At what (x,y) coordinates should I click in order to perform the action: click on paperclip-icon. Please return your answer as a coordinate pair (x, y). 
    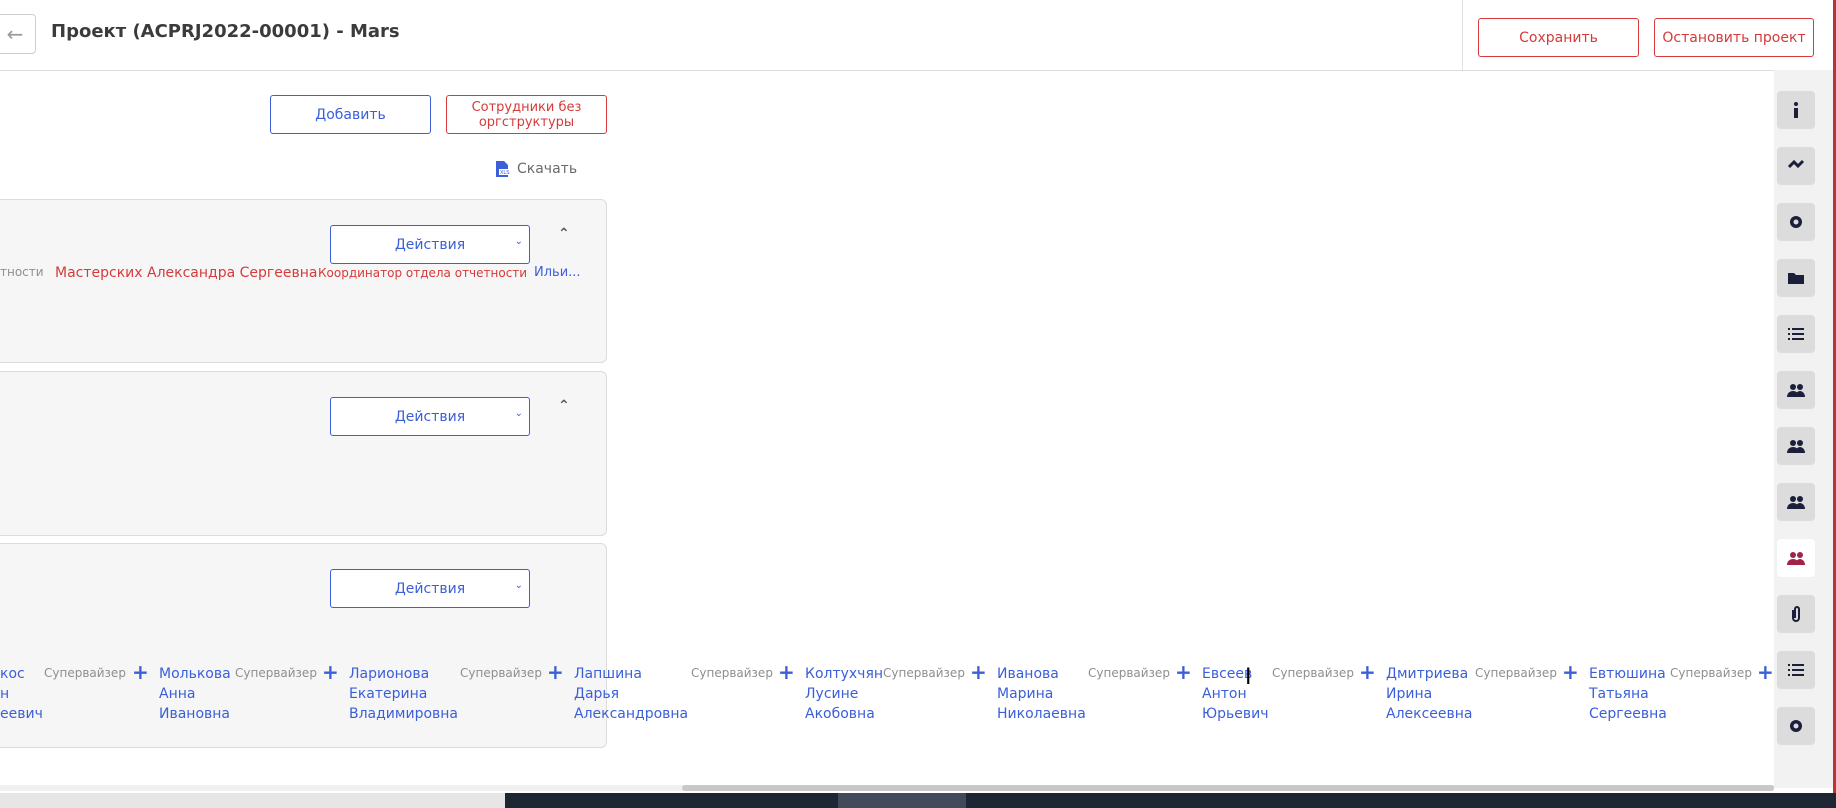
    Looking at the image, I should click on (1796, 614).